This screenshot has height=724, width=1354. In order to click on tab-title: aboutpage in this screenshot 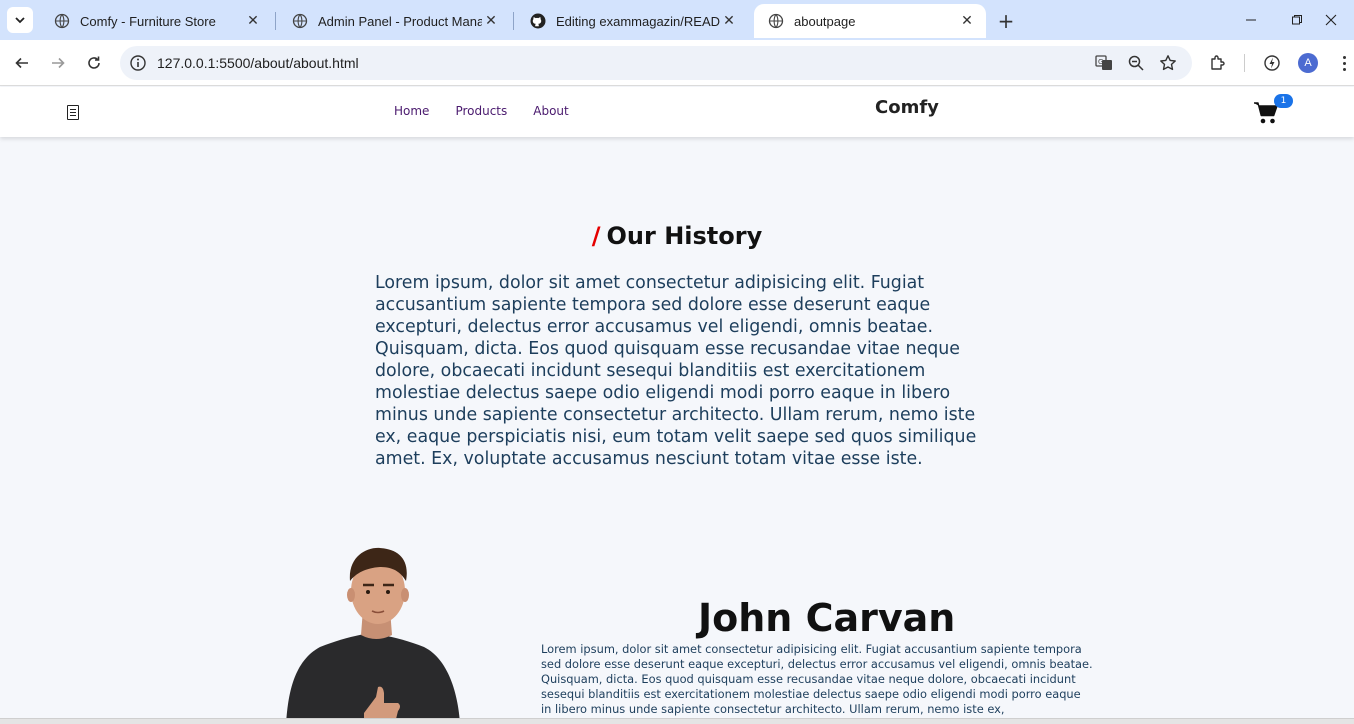, I will do `click(825, 21)`.